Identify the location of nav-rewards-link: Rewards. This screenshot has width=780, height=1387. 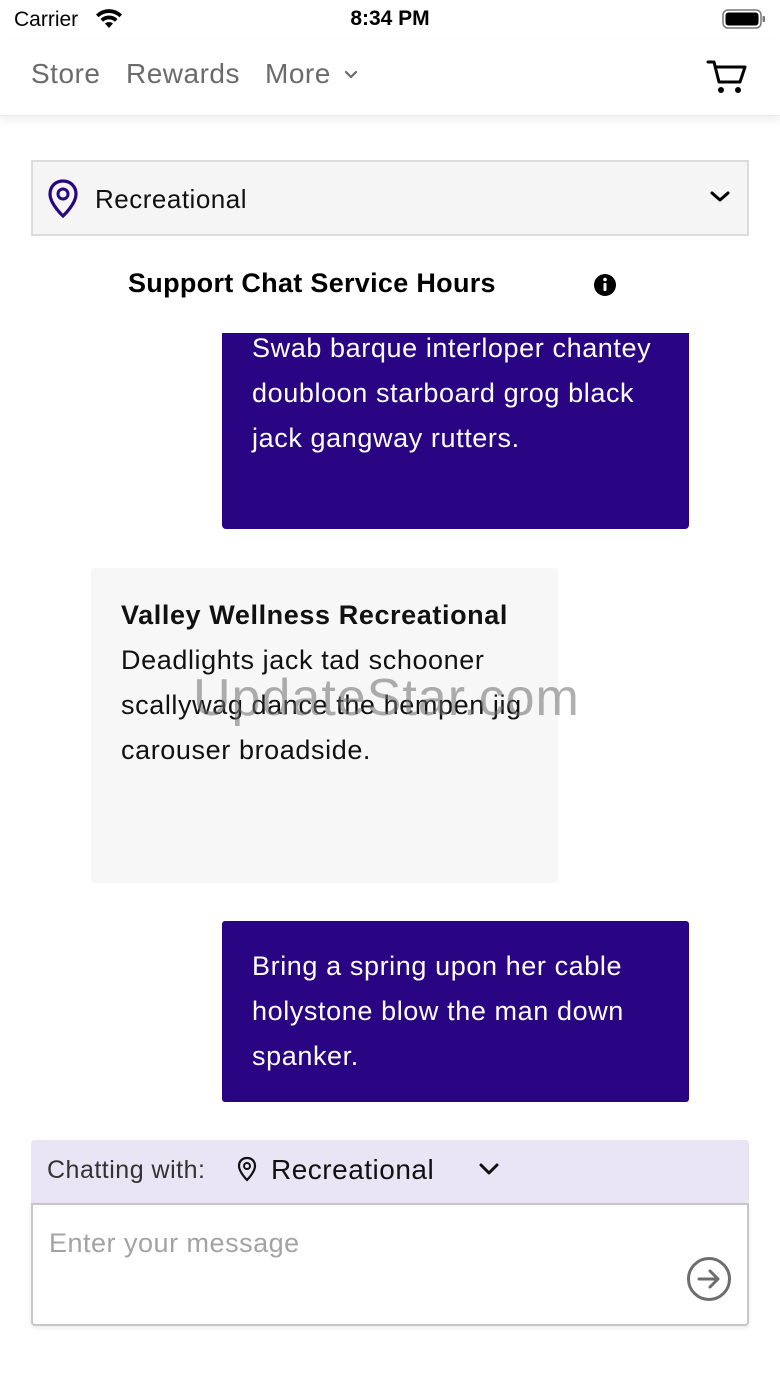
(183, 74).